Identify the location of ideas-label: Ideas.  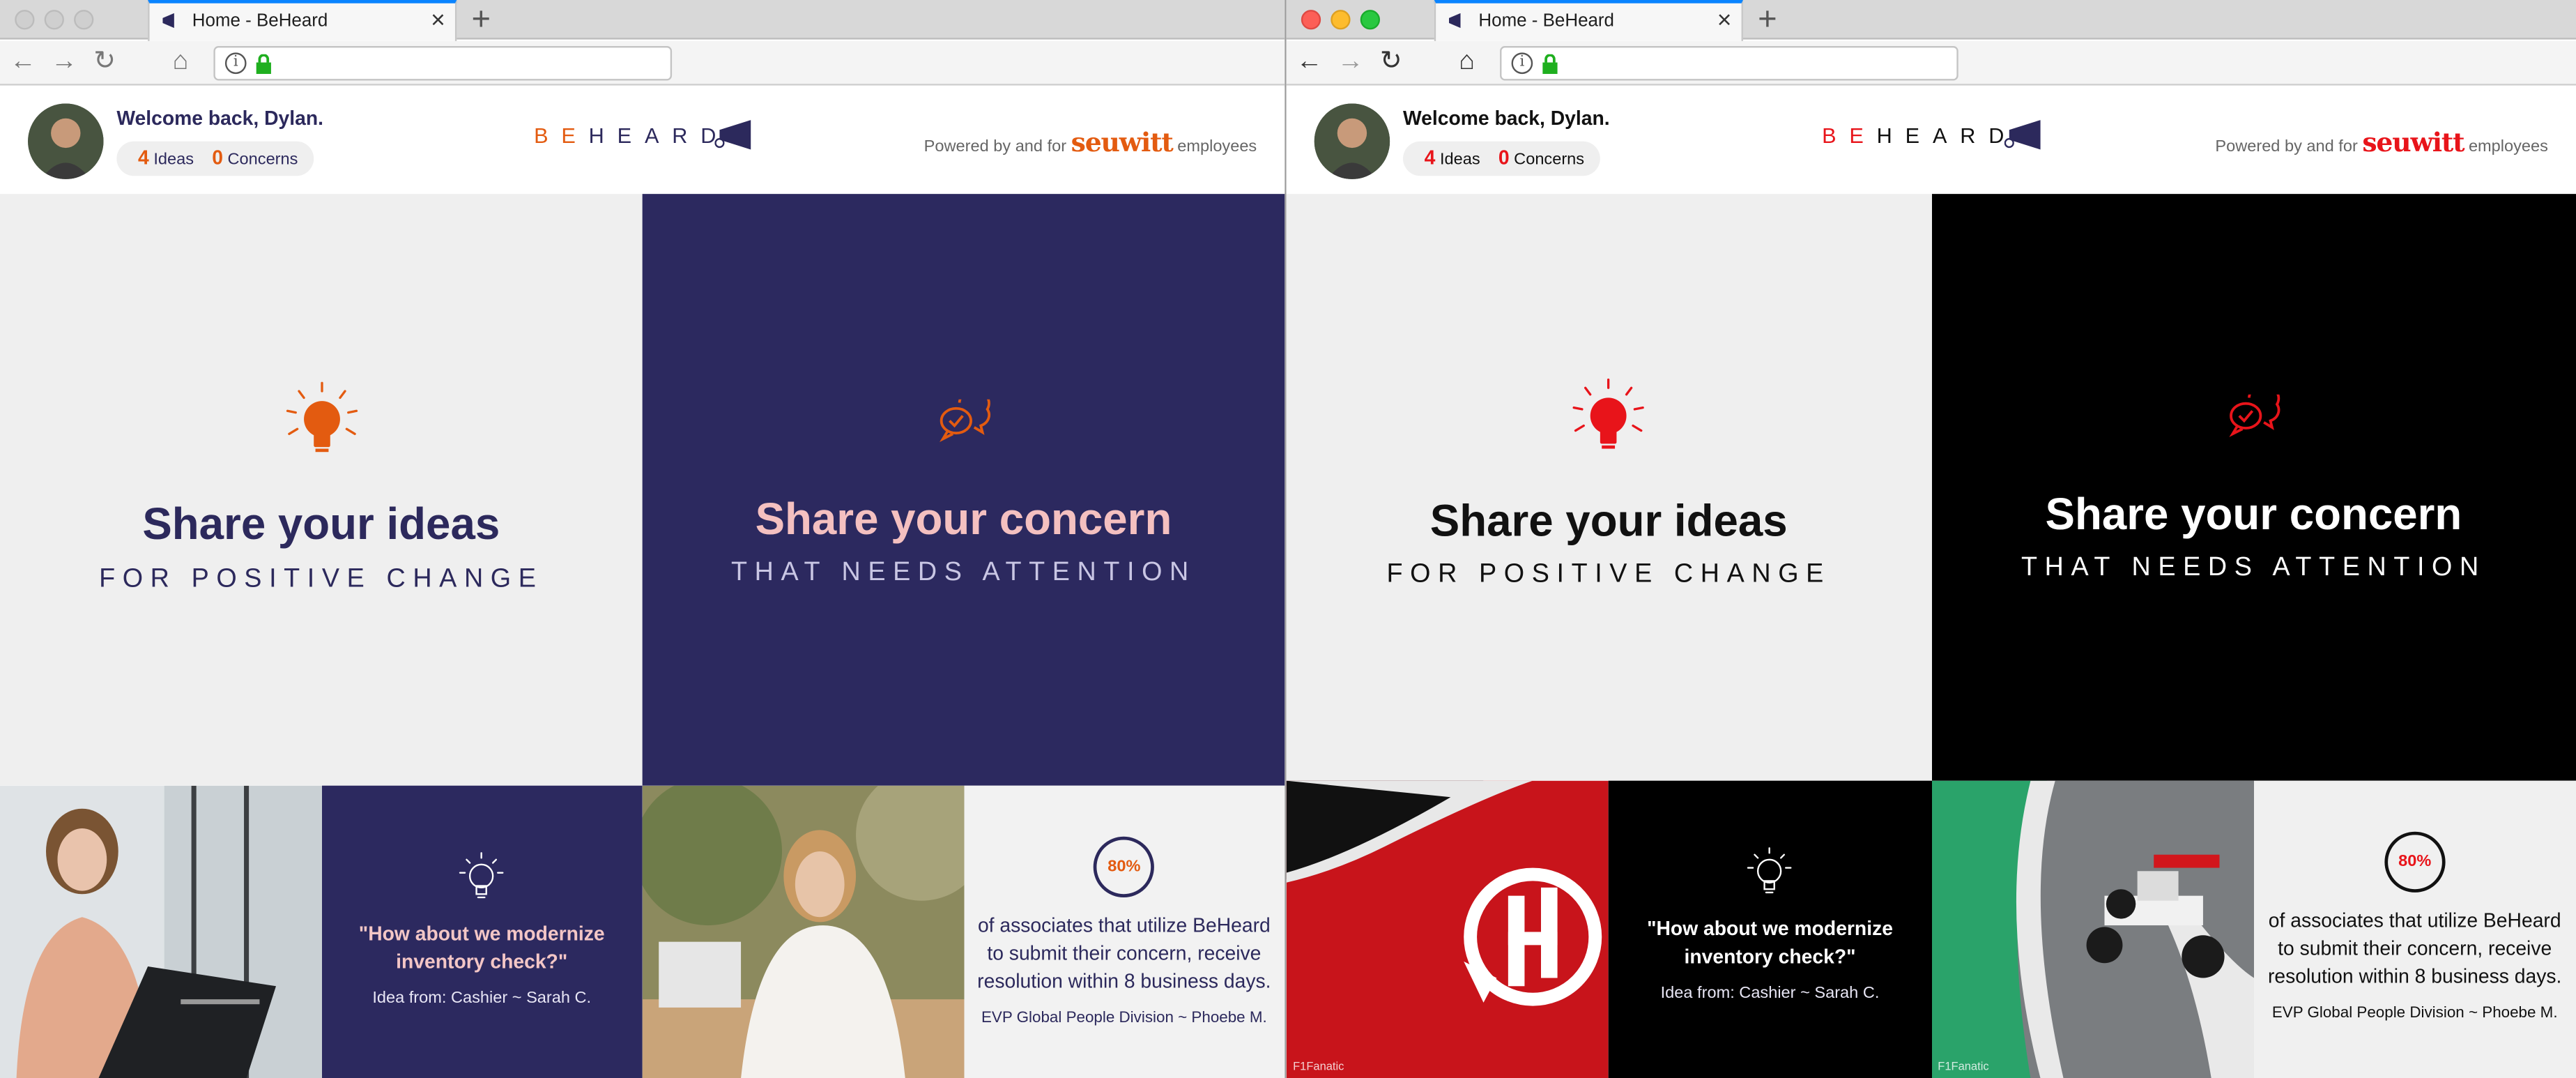
(1459, 160).